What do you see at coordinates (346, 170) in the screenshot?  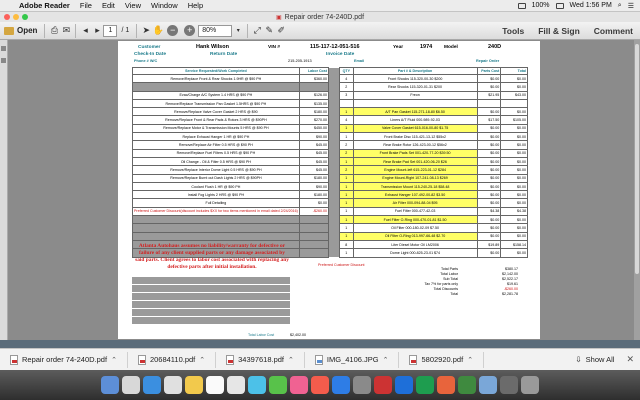 I see `qty-cell: 2` at bounding box center [346, 170].